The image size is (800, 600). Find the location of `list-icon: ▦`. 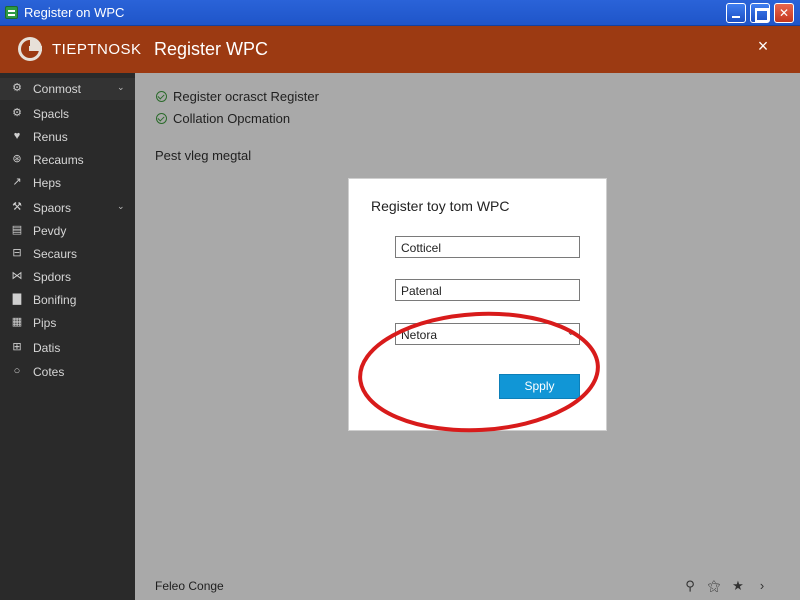

list-icon: ▦ is located at coordinates (17, 322).